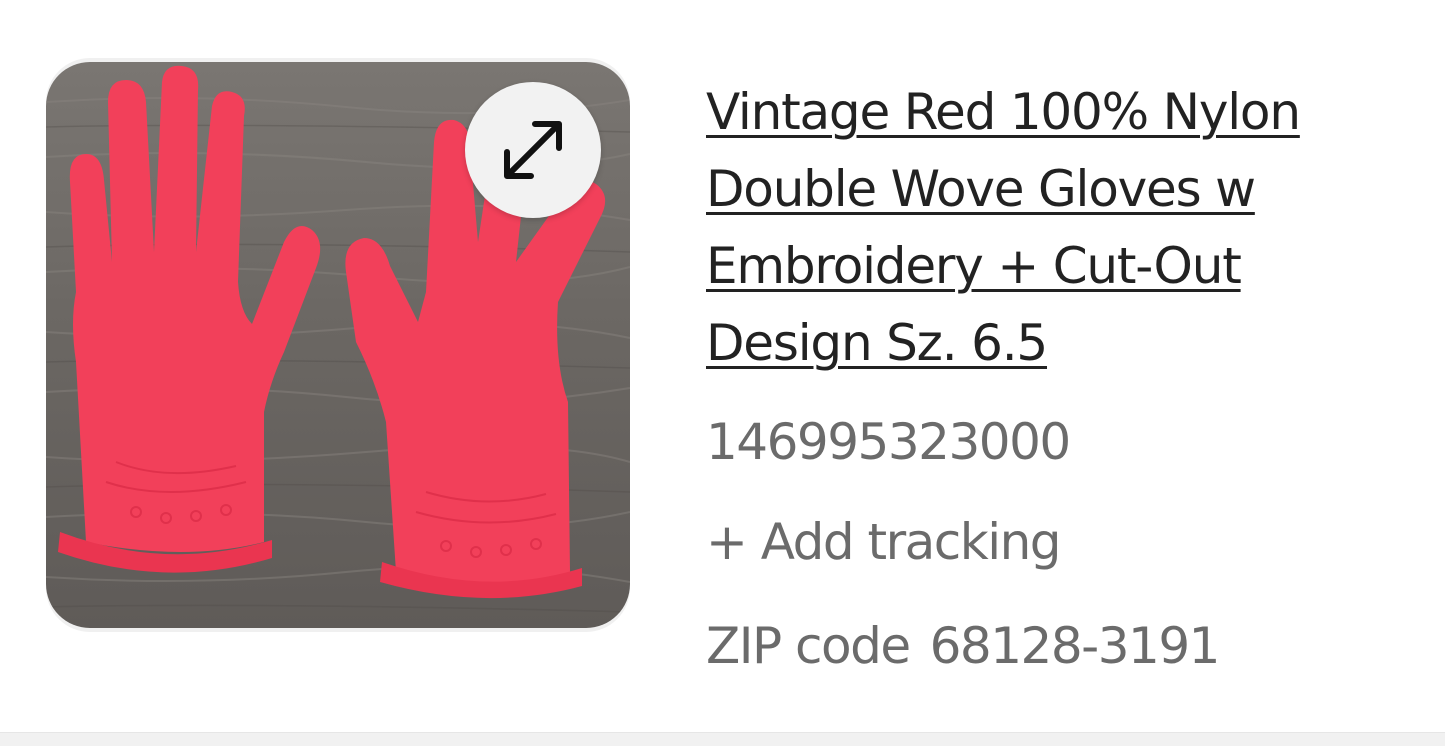 This screenshot has width=1445, height=746. Describe the element at coordinates (1056, 542) in the screenshot. I see `add-tracking-link: + Add tracking` at that location.